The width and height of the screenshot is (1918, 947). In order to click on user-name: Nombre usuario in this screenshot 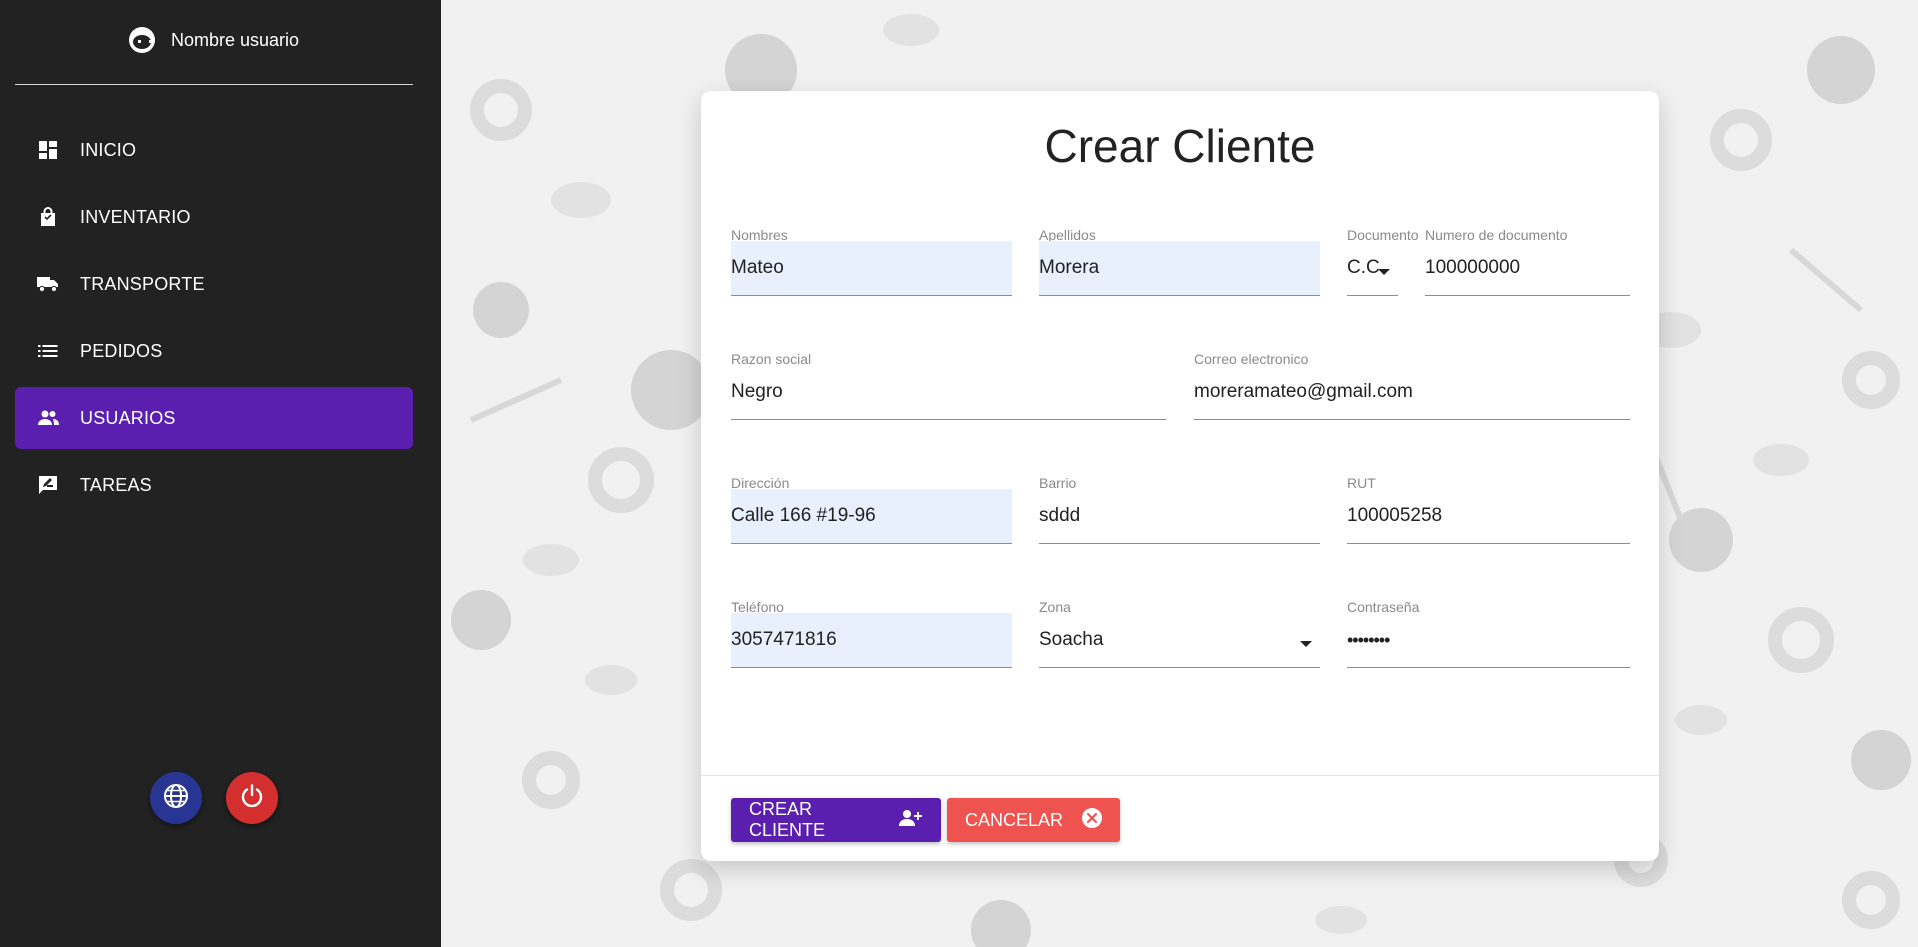, I will do `click(235, 39)`.